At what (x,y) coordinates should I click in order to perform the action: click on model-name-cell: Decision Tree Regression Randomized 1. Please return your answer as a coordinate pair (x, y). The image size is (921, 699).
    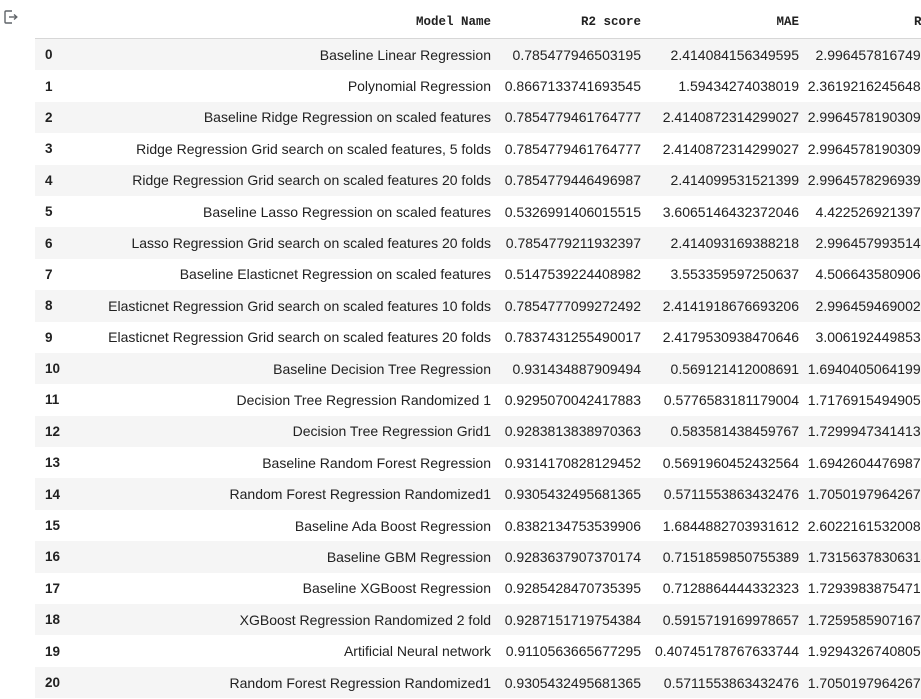
    Looking at the image, I should click on (363, 399).